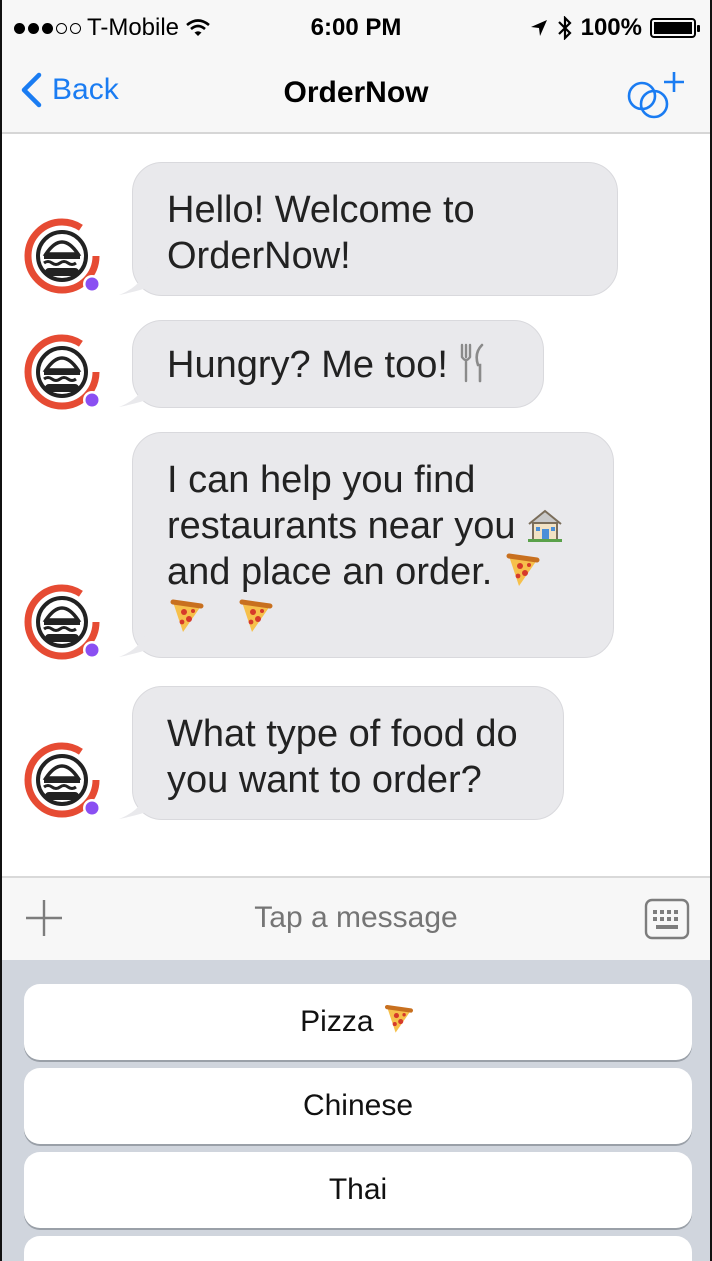 This screenshot has width=712, height=1261. What do you see at coordinates (259, 256) in the screenshot?
I see `message-text: OrderNow!` at bounding box center [259, 256].